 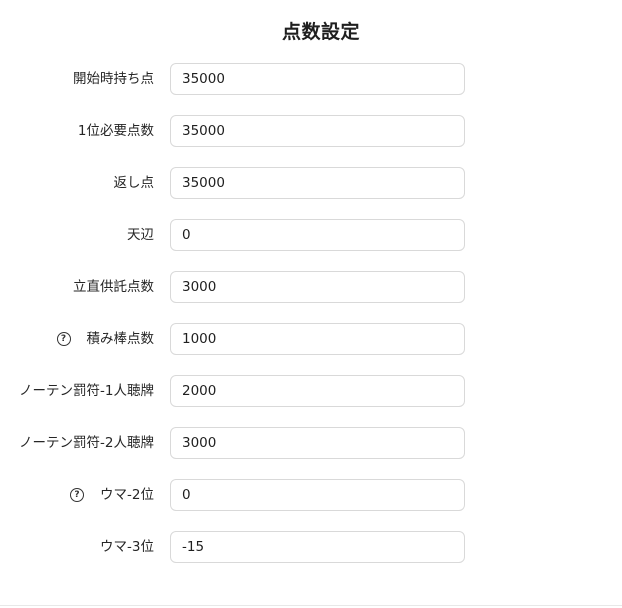 I want to click on uma-3rd-input, so click(x=317, y=547).